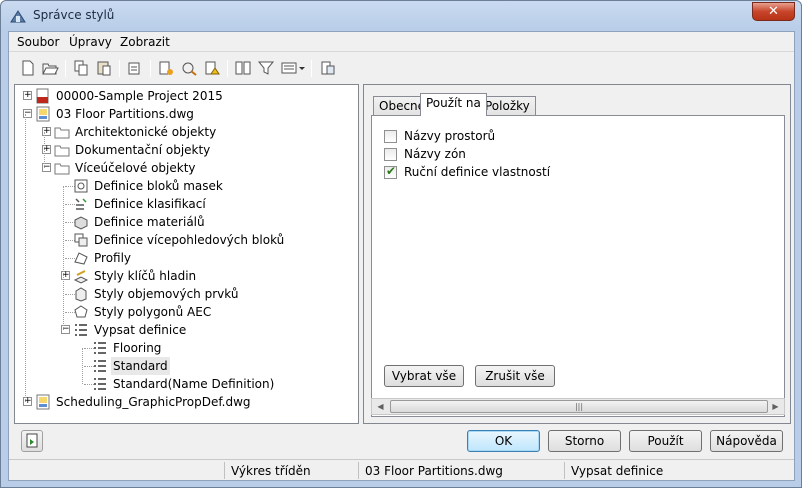 The height and width of the screenshot is (488, 802). What do you see at coordinates (185, 330) in the screenshot?
I see `tree-node: − Vypsat definice` at bounding box center [185, 330].